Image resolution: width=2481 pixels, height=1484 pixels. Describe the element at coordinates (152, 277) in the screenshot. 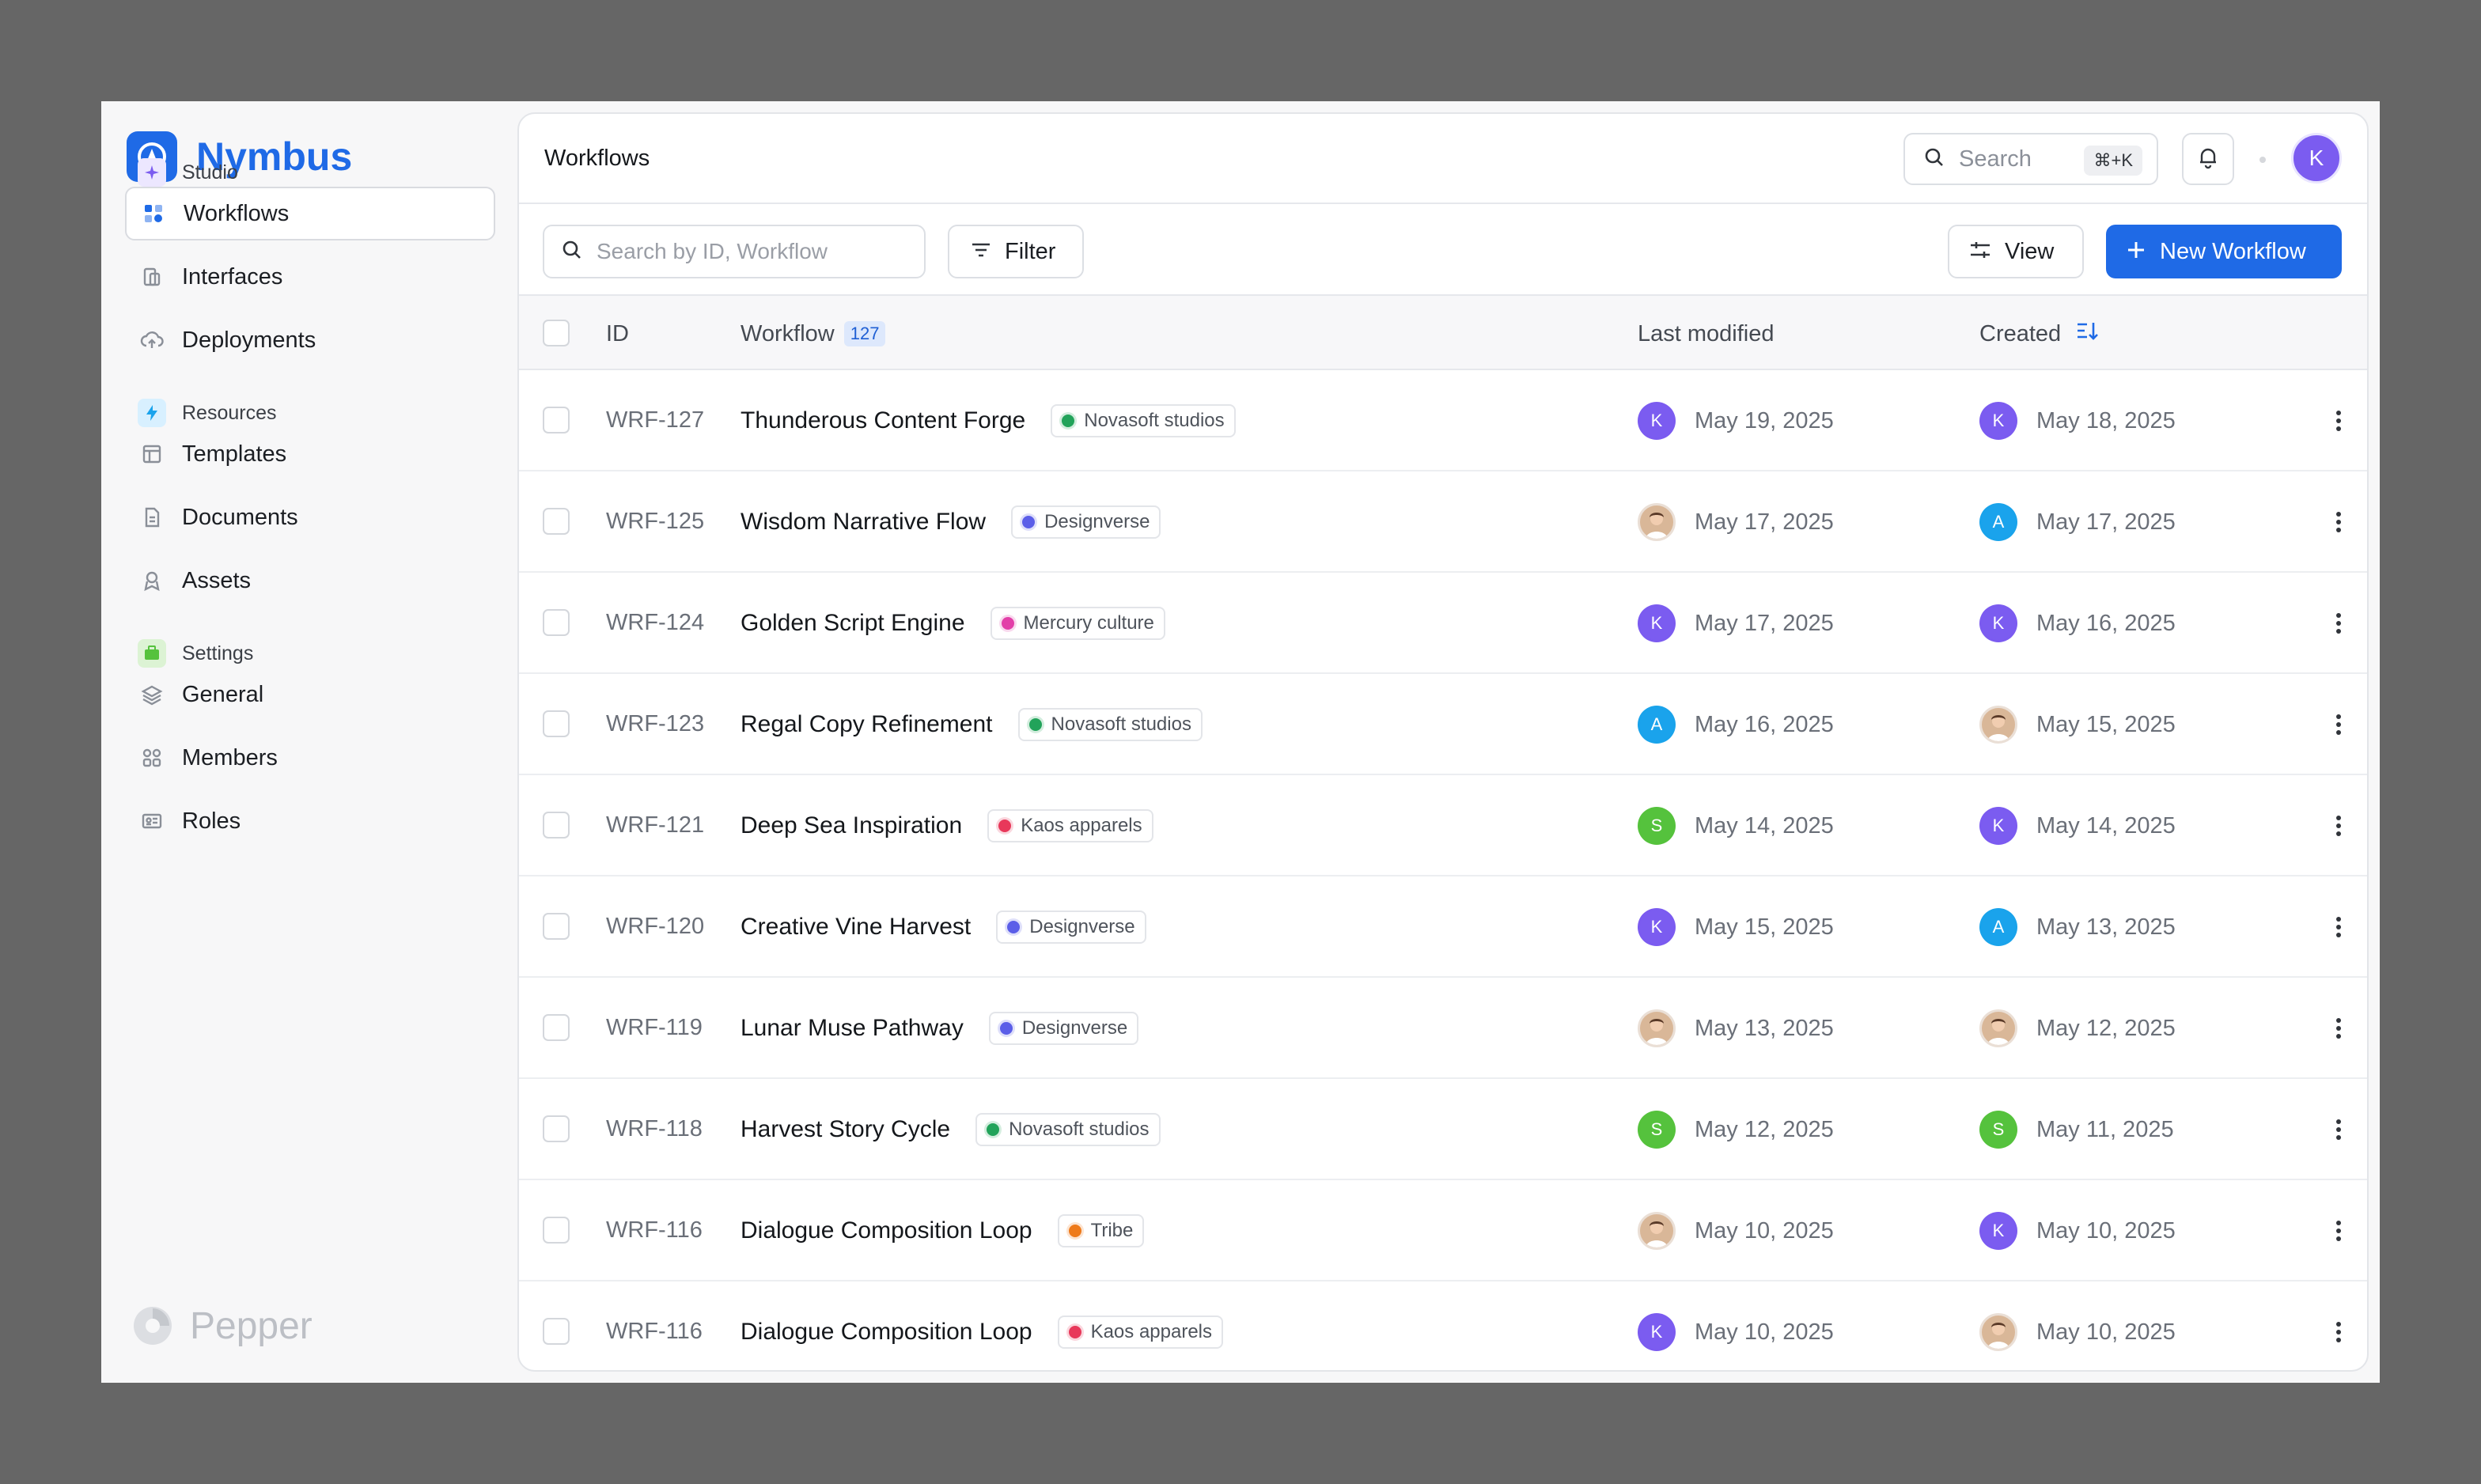

I see `interfaces-icon` at that location.